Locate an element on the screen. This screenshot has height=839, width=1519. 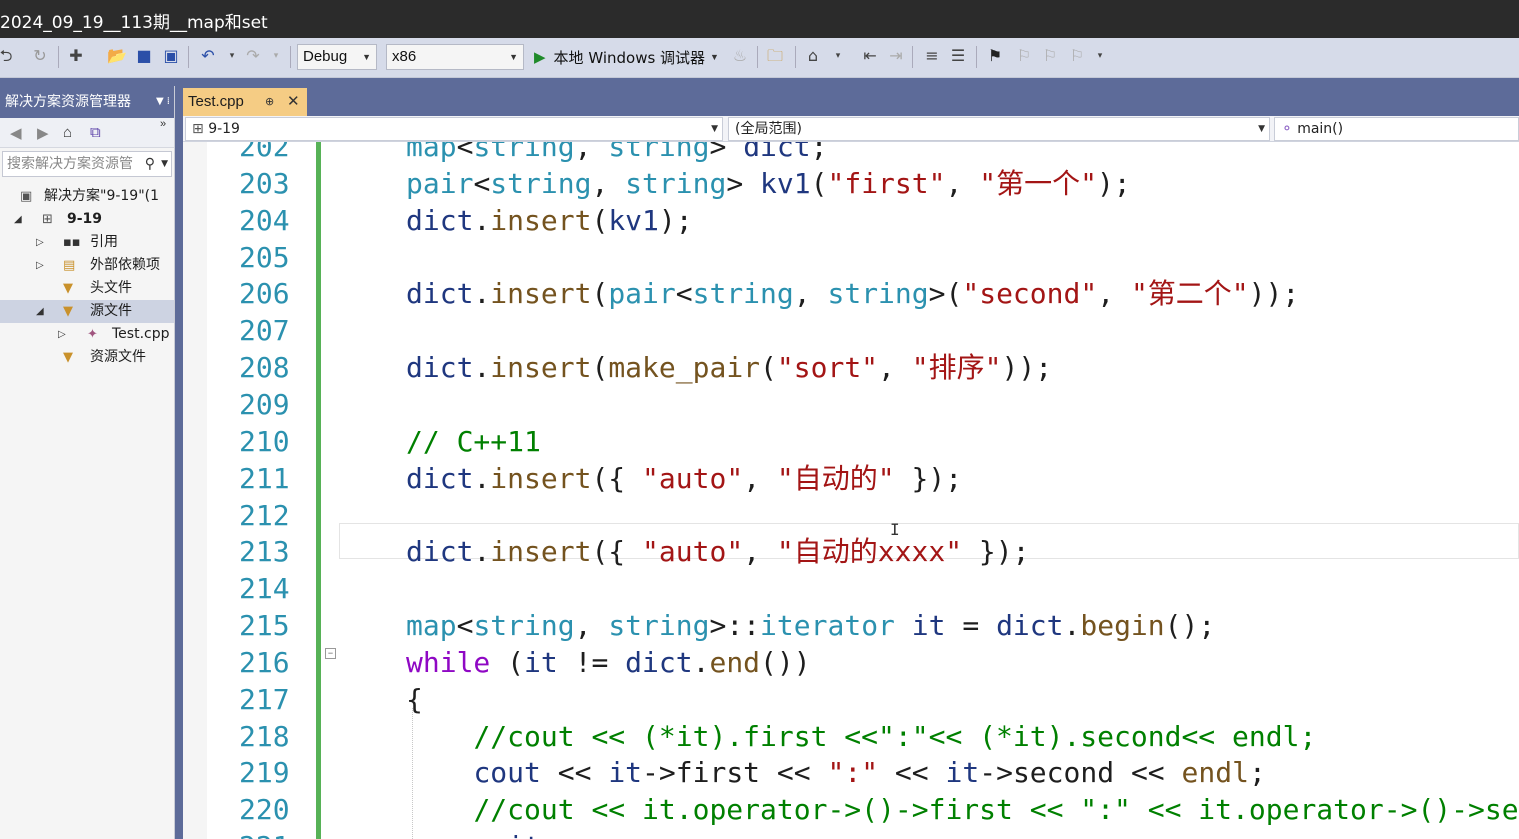
line-number: 218 is located at coordinates (264, 736).